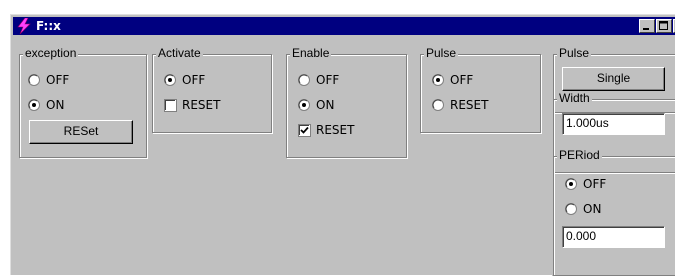 The image size is (675, 276). Describe the element at coordinates (81, 132) in the screenshot. I see `exception-reset-button: RESet` at that location.